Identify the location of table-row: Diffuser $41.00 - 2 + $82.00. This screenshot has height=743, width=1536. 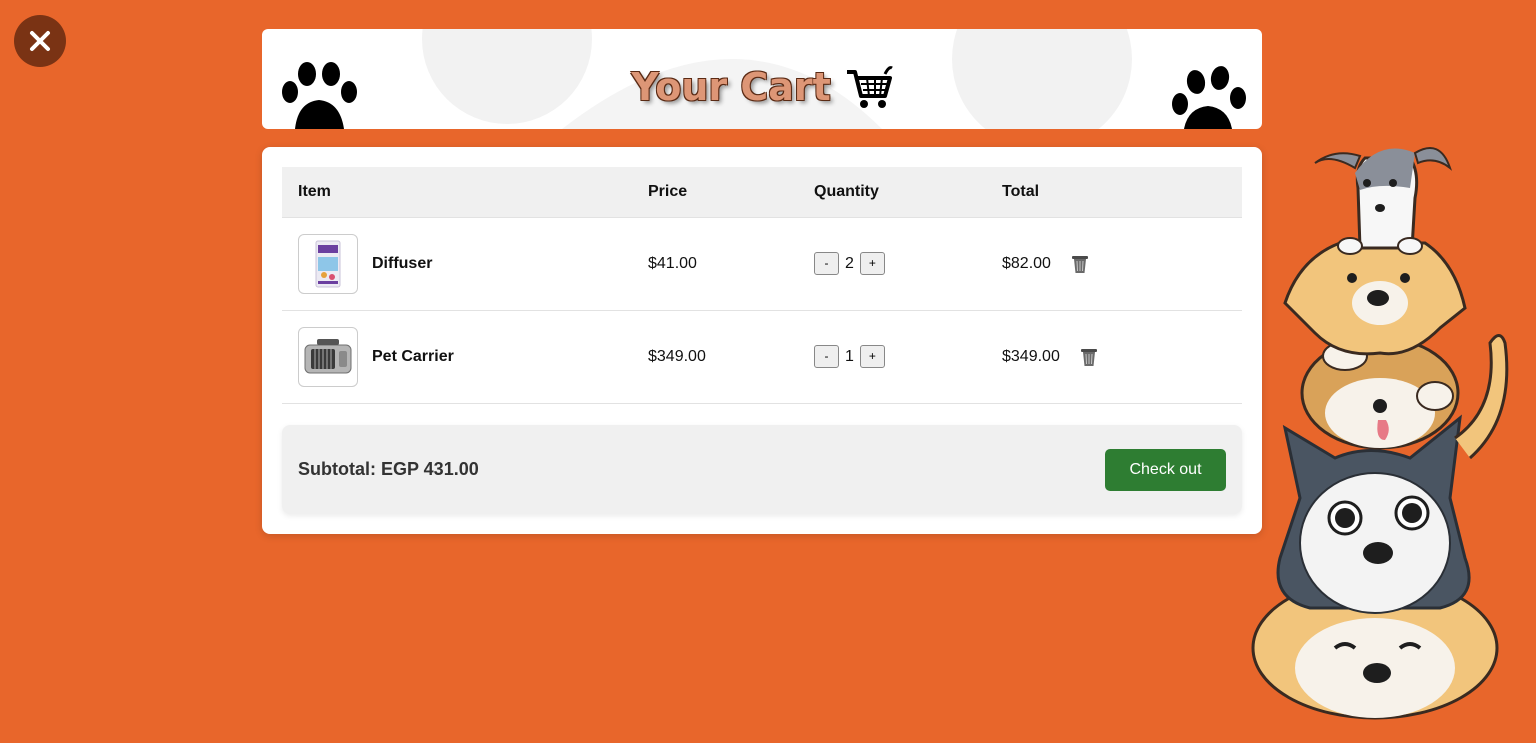
(762, 264).